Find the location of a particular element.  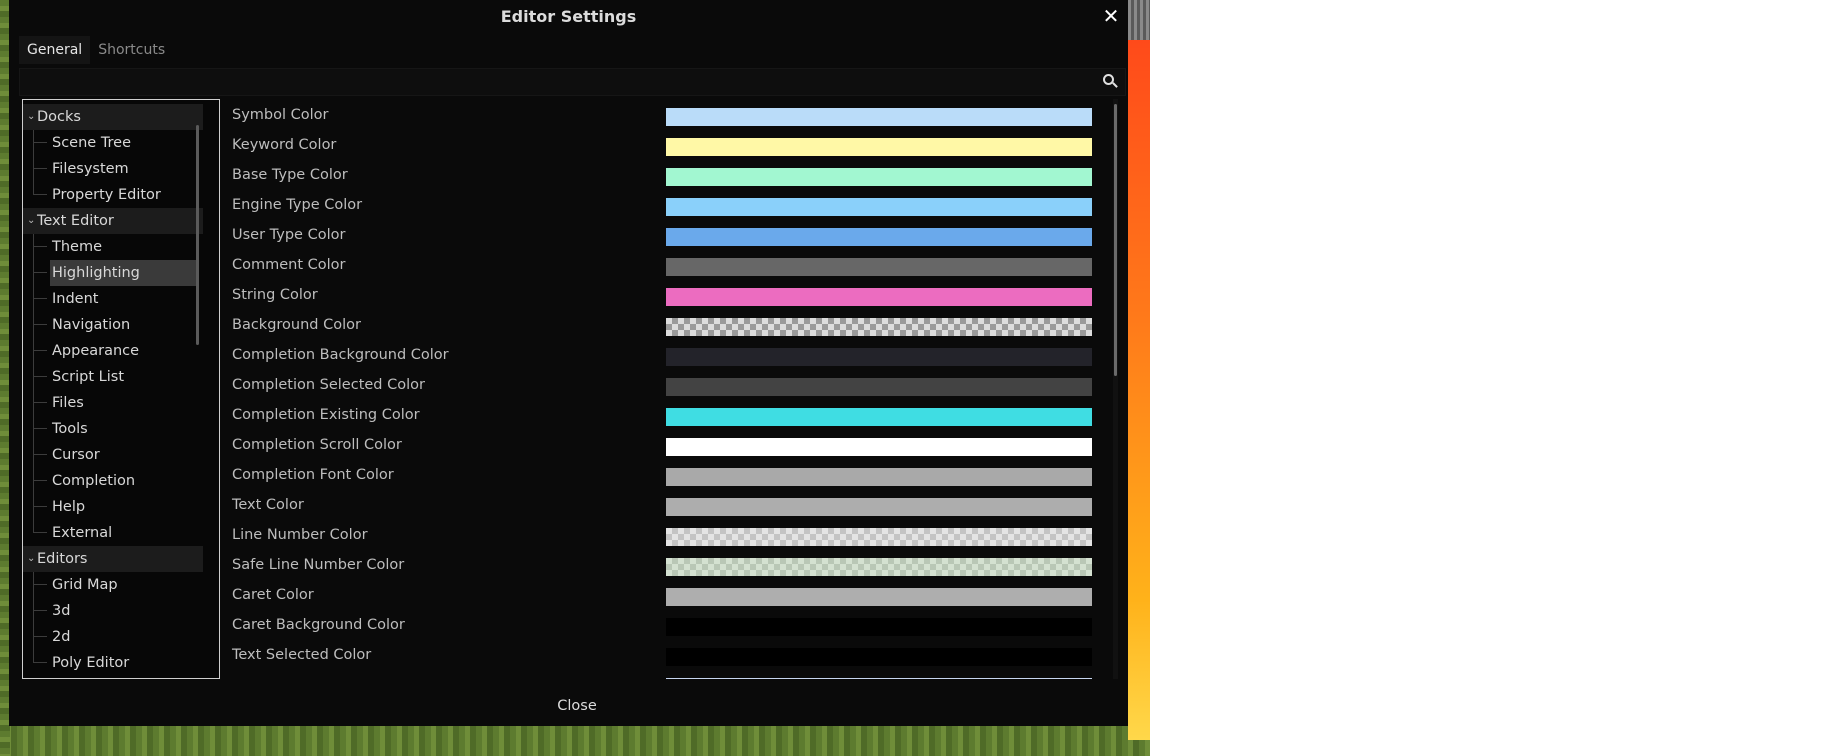

tree-item-label: 3d is located at coordinates (61, 611).